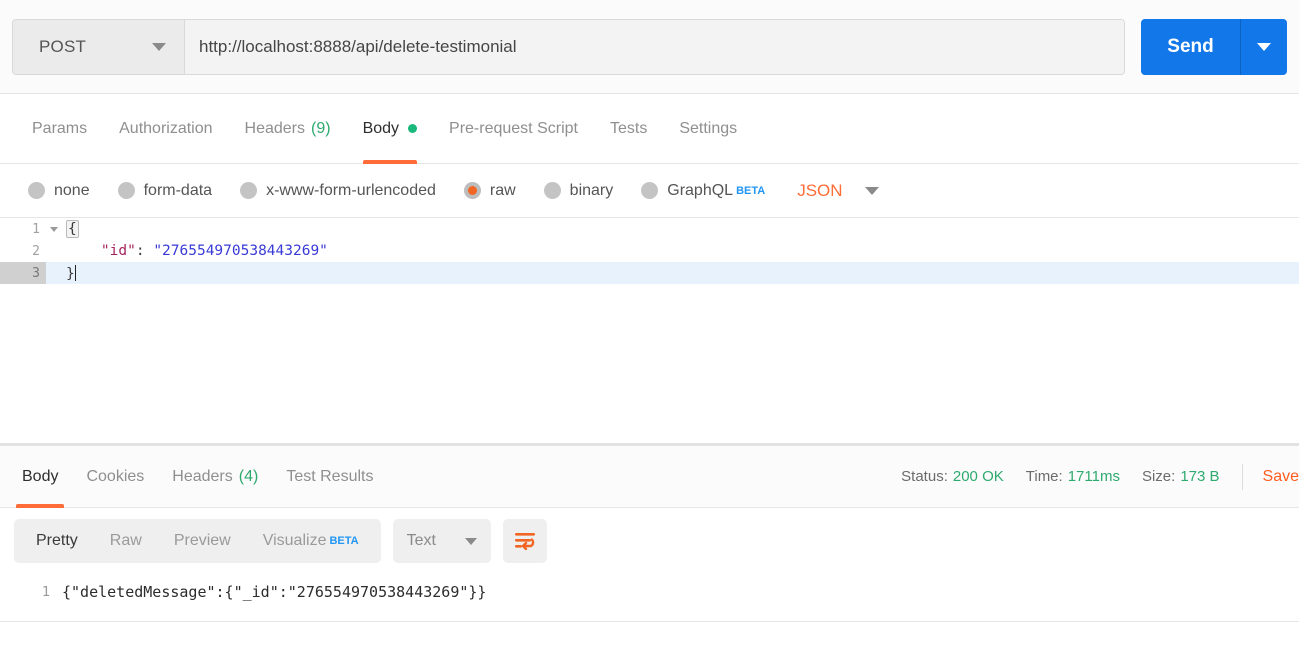 The image size is (1299, 651). Describe the element at coordinates (1191, 46) in the screenshot. I see `send-button: Send` at that location.